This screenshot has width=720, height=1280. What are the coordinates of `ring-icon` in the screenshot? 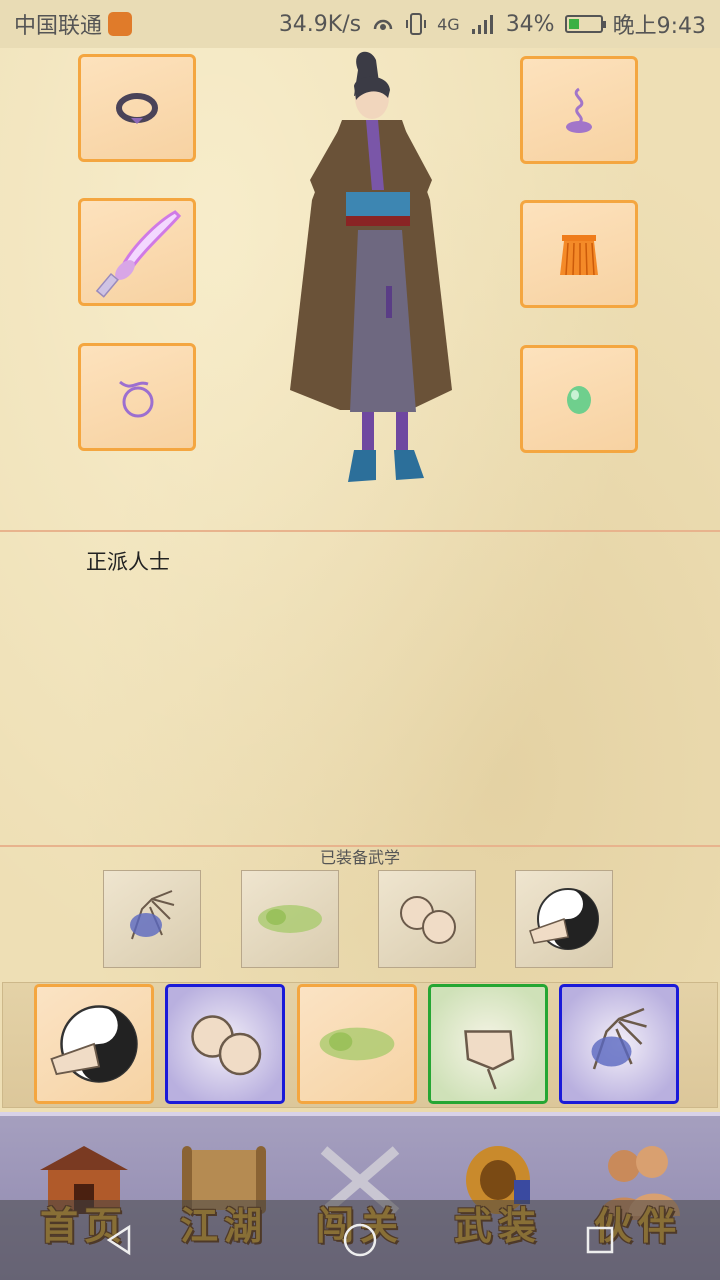 It's located at (136, 399).